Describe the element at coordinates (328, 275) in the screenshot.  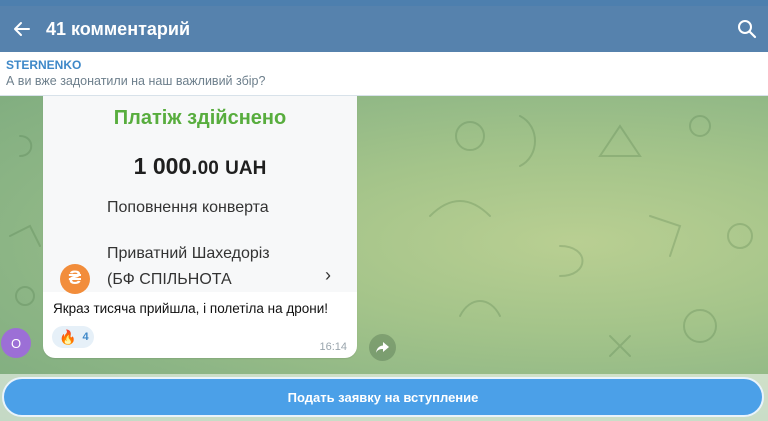
I see `chevron-right-icon: ›` at that location.